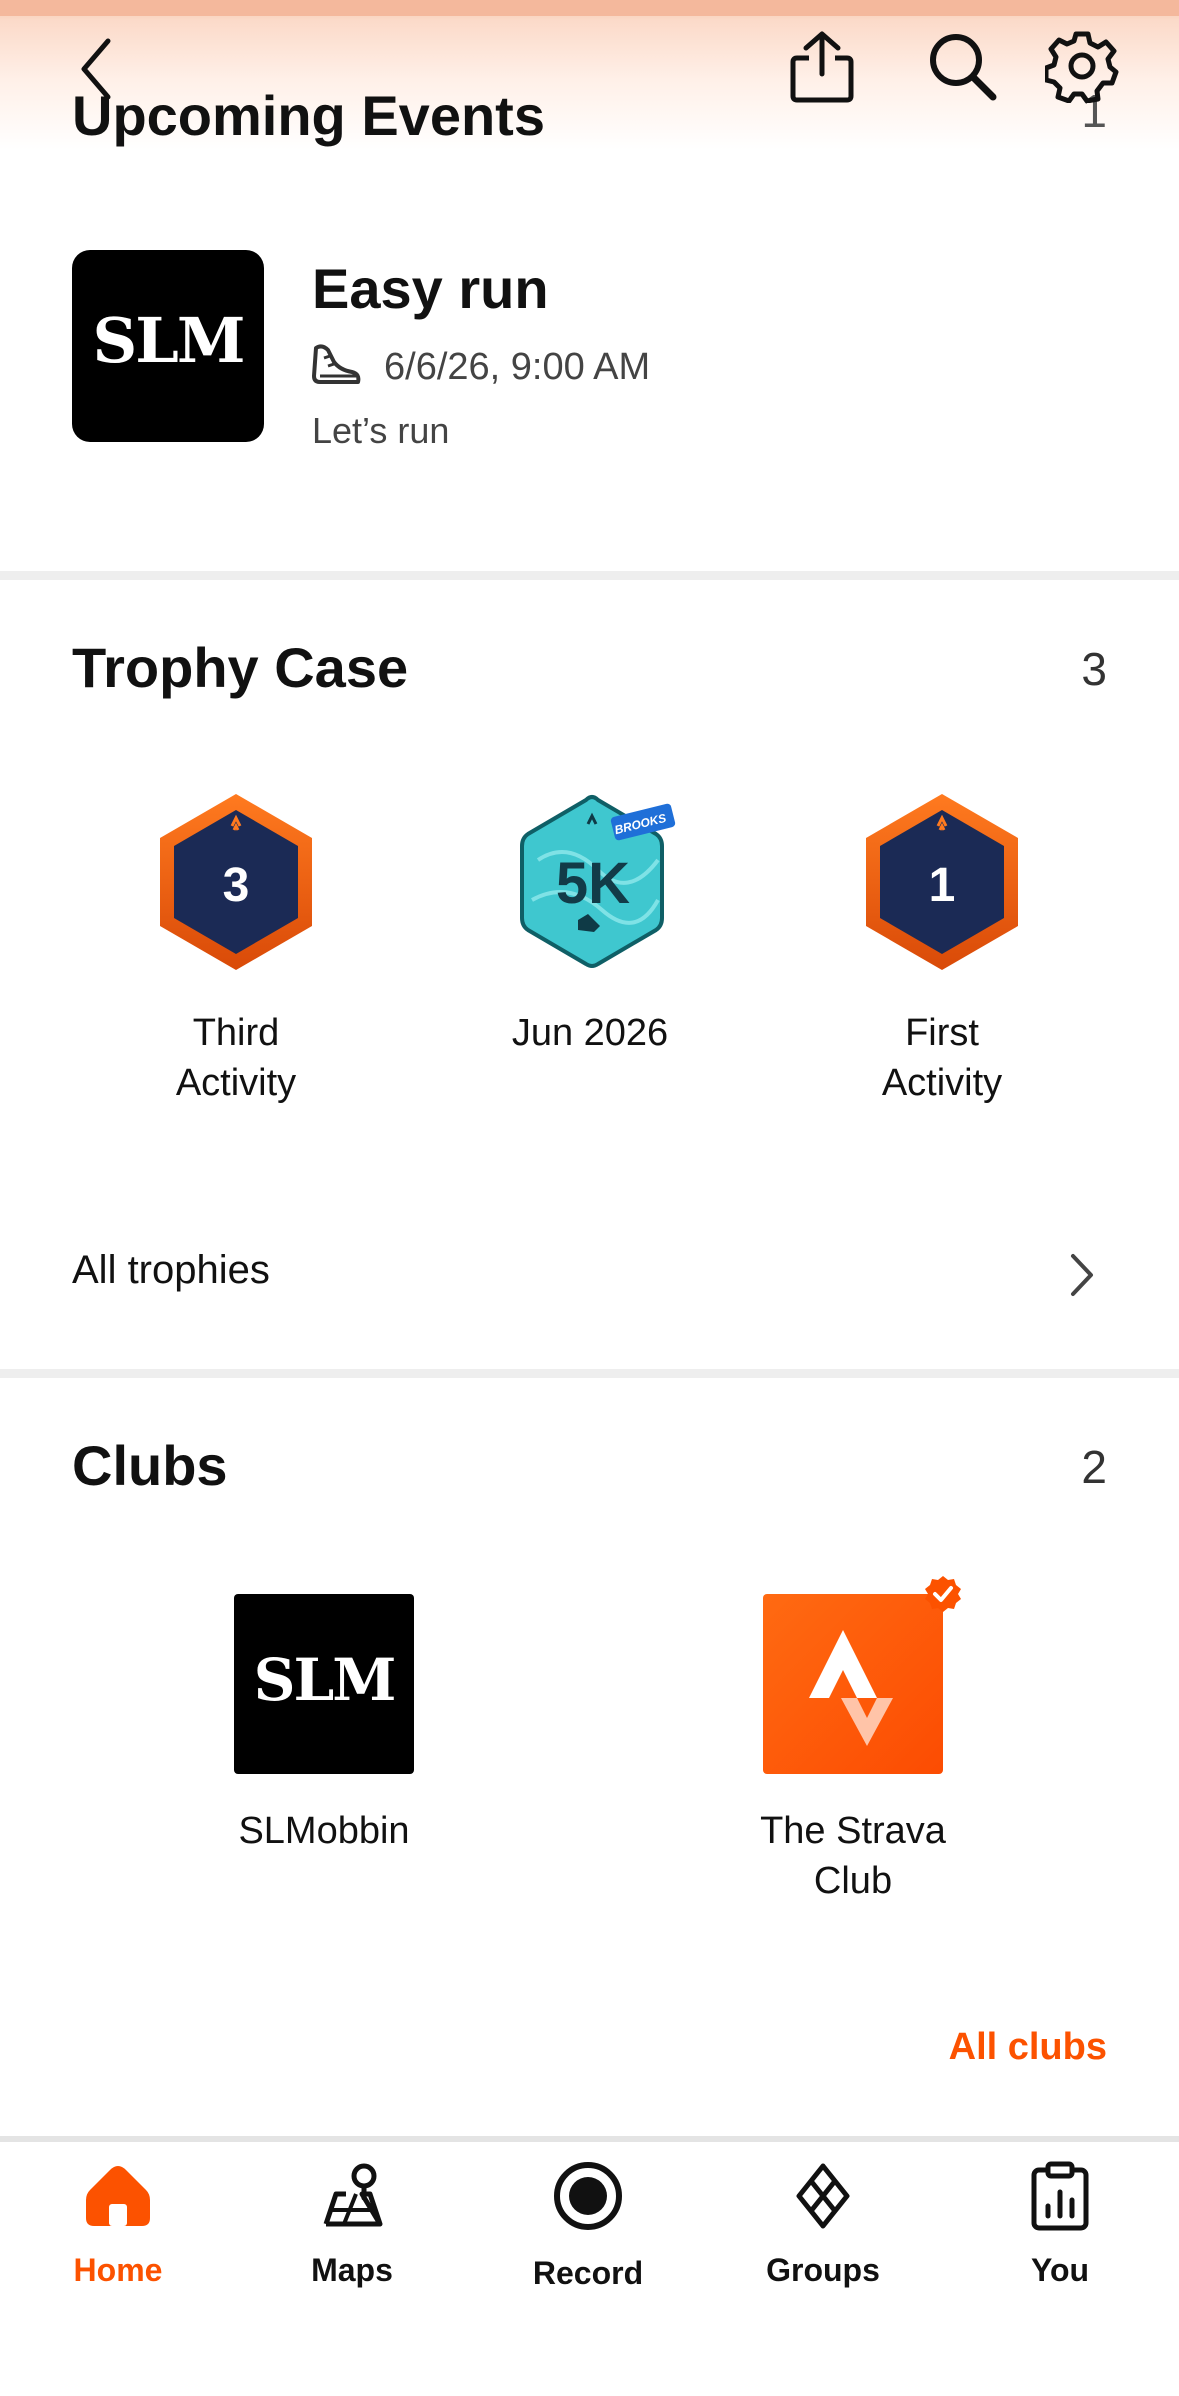 This screenshot has height=2396, width=1179. Describe the element at coordinates (1082, 1275) in the screenshot. I see `chevron-right-icon` at that location.